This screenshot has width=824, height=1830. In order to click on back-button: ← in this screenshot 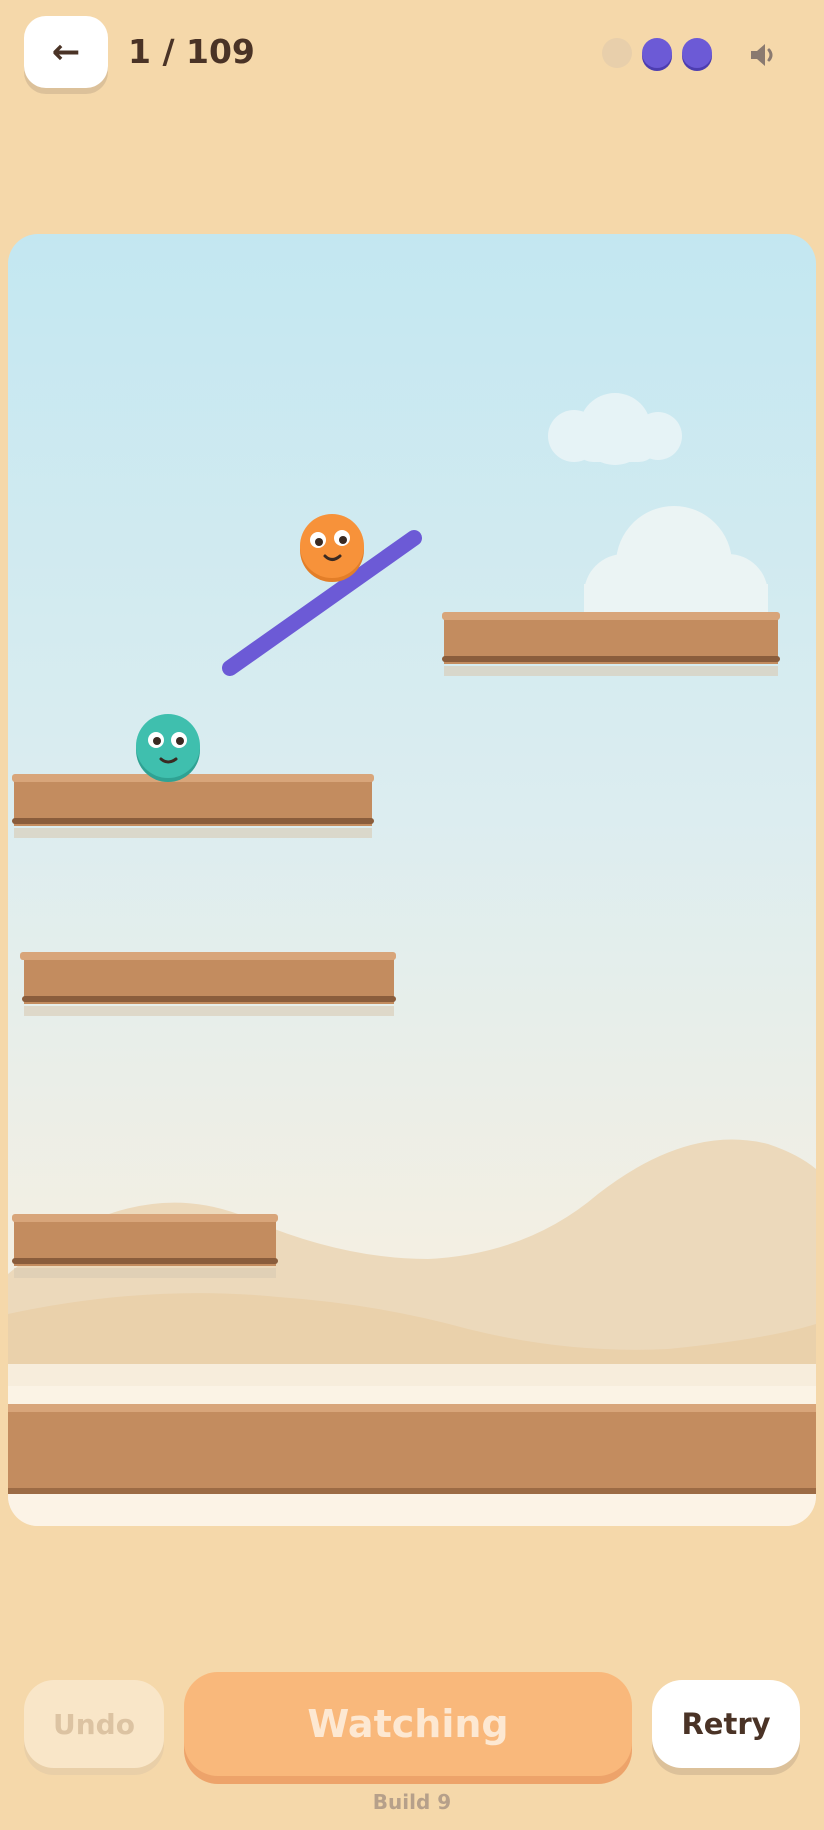, I will do `click(66, 52)`.